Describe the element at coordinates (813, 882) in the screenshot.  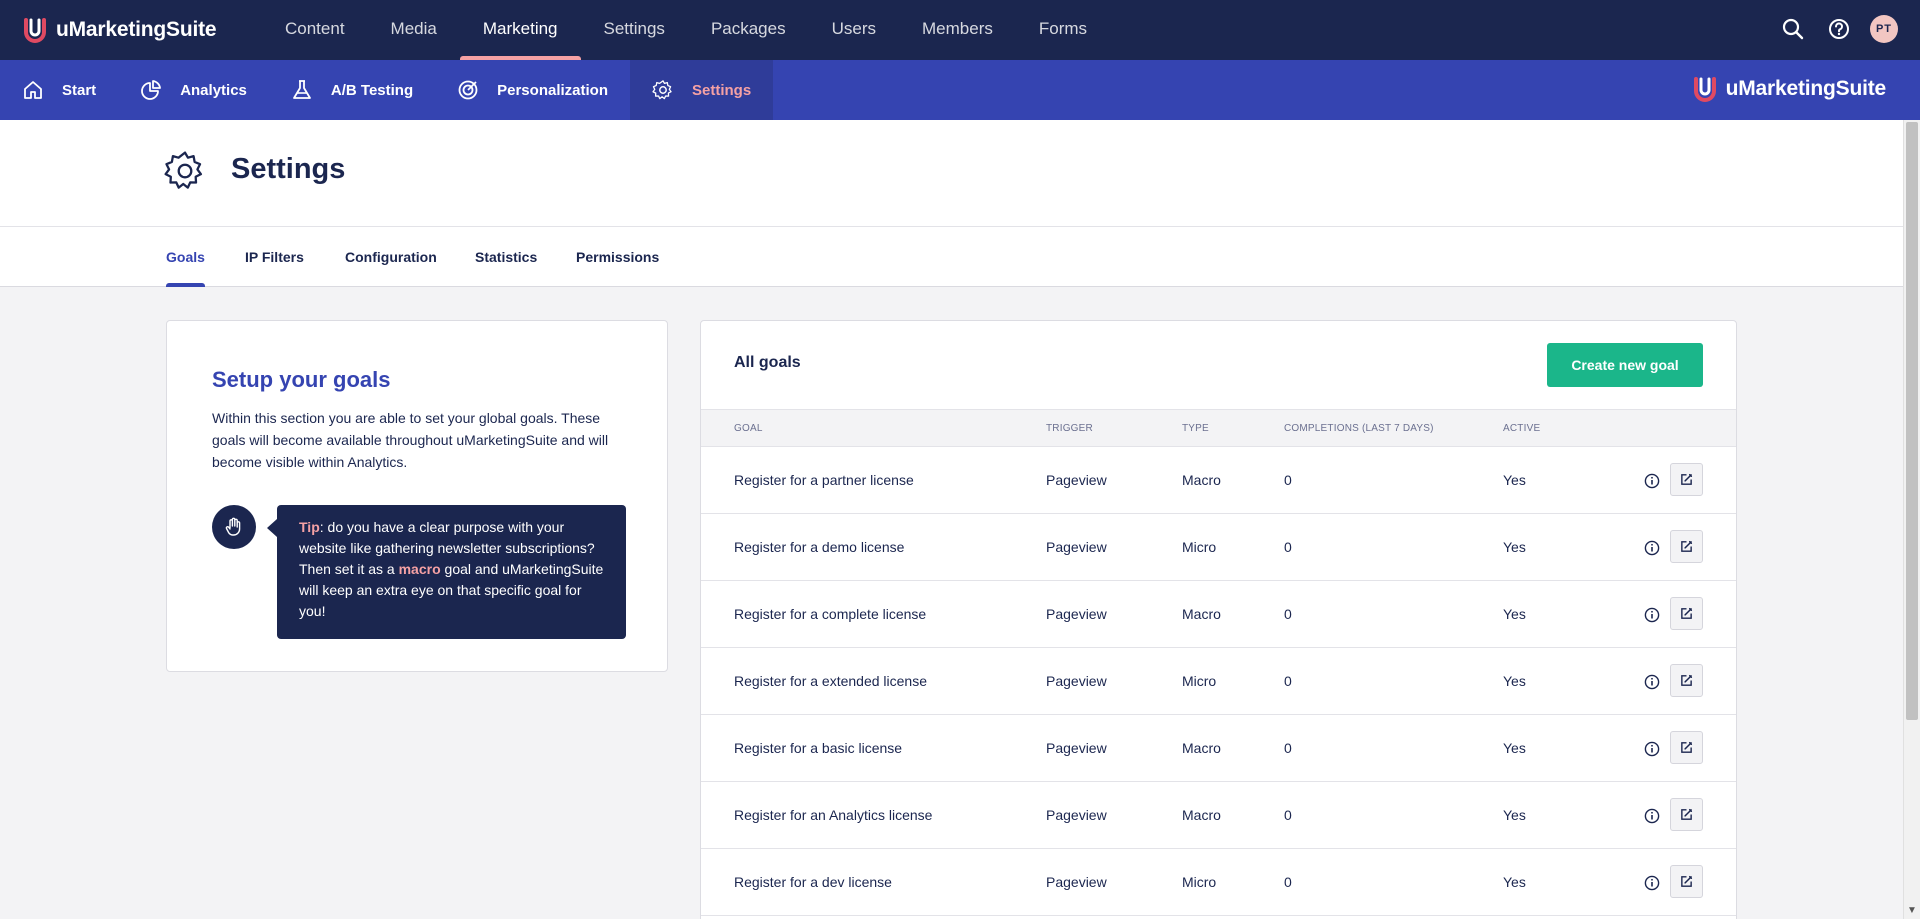
I see `goal-cell: Register for a dev license` at that location.